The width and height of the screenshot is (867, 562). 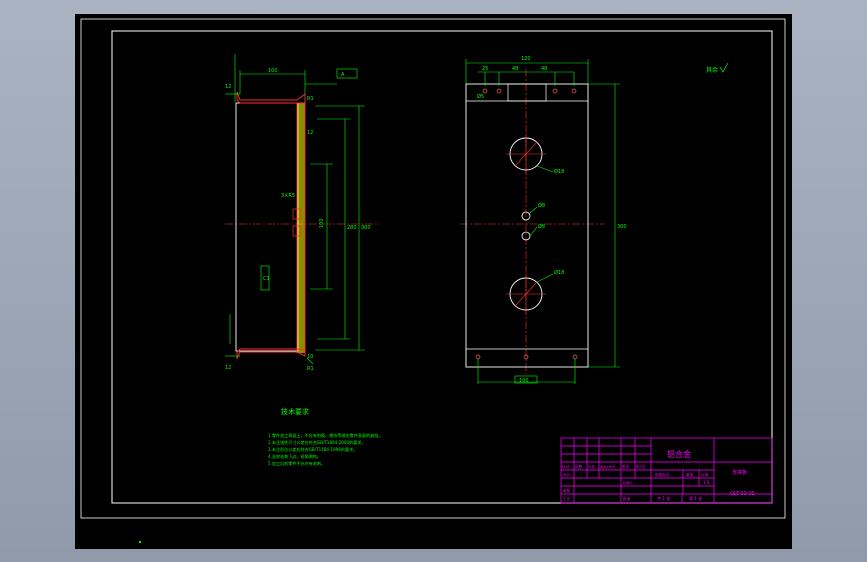 What do you see at coordinates (663, 498) in the screenshot?
I see `title-sheet-total: 共 1 张` at bounding box center [663, 498].